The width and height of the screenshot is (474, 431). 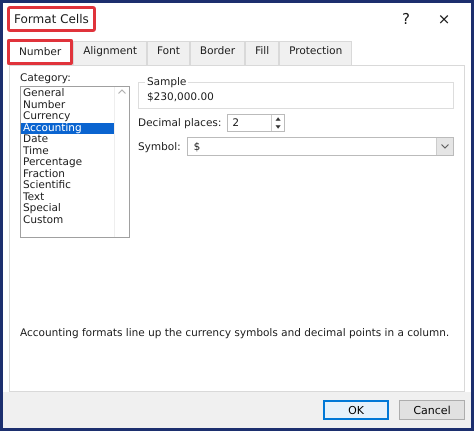 What do you see at coordinates (168, 53) in the screenshot?
I see `tab: Font` at bounding box center [168, 53].